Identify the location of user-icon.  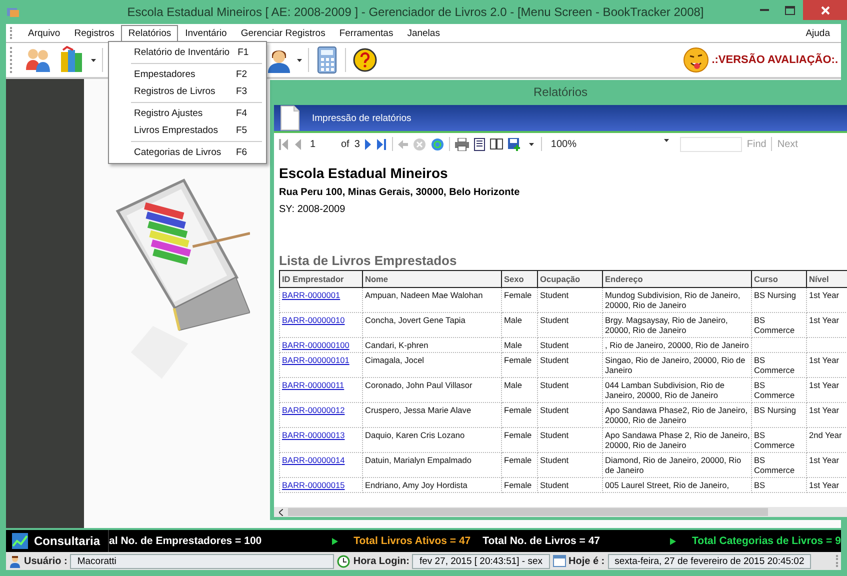
(15, 561).